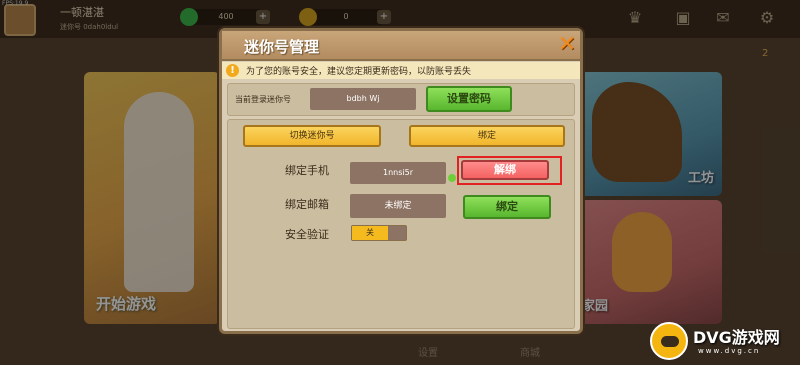  Describe the element at coordinates (359, 72) in the screenshot. I see `warning-text: 为了您的账号安全，建议您定期更新密码，以防账号丢失` at that location.